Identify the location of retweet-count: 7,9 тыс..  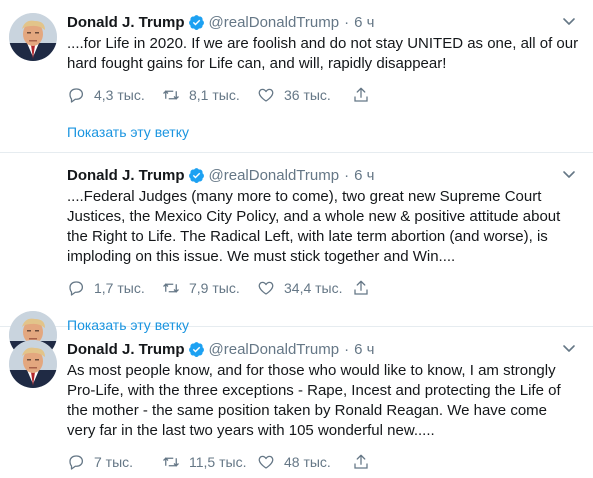
(214, 288).